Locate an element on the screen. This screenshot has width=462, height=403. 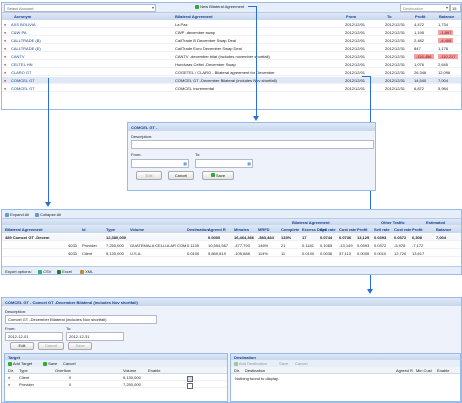
dialog-title: COMCEL GT - is located at coordinates (144, 127).